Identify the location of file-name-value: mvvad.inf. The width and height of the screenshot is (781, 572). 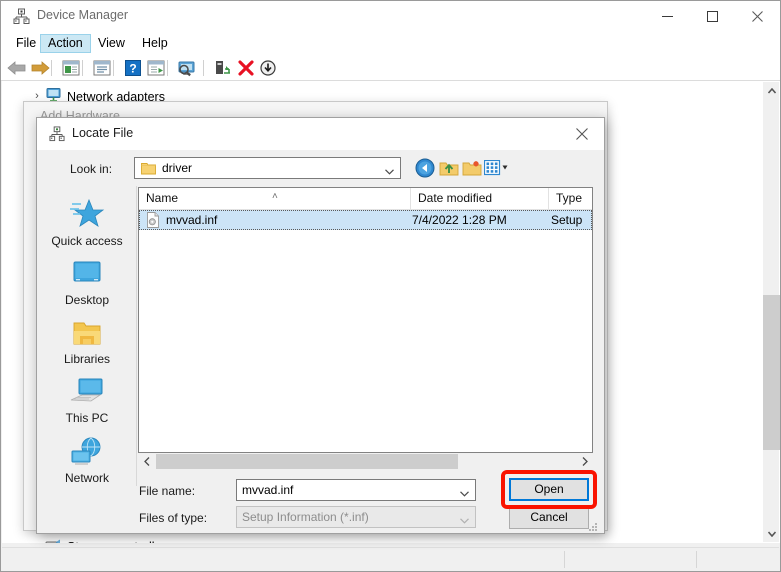
(268, 490).